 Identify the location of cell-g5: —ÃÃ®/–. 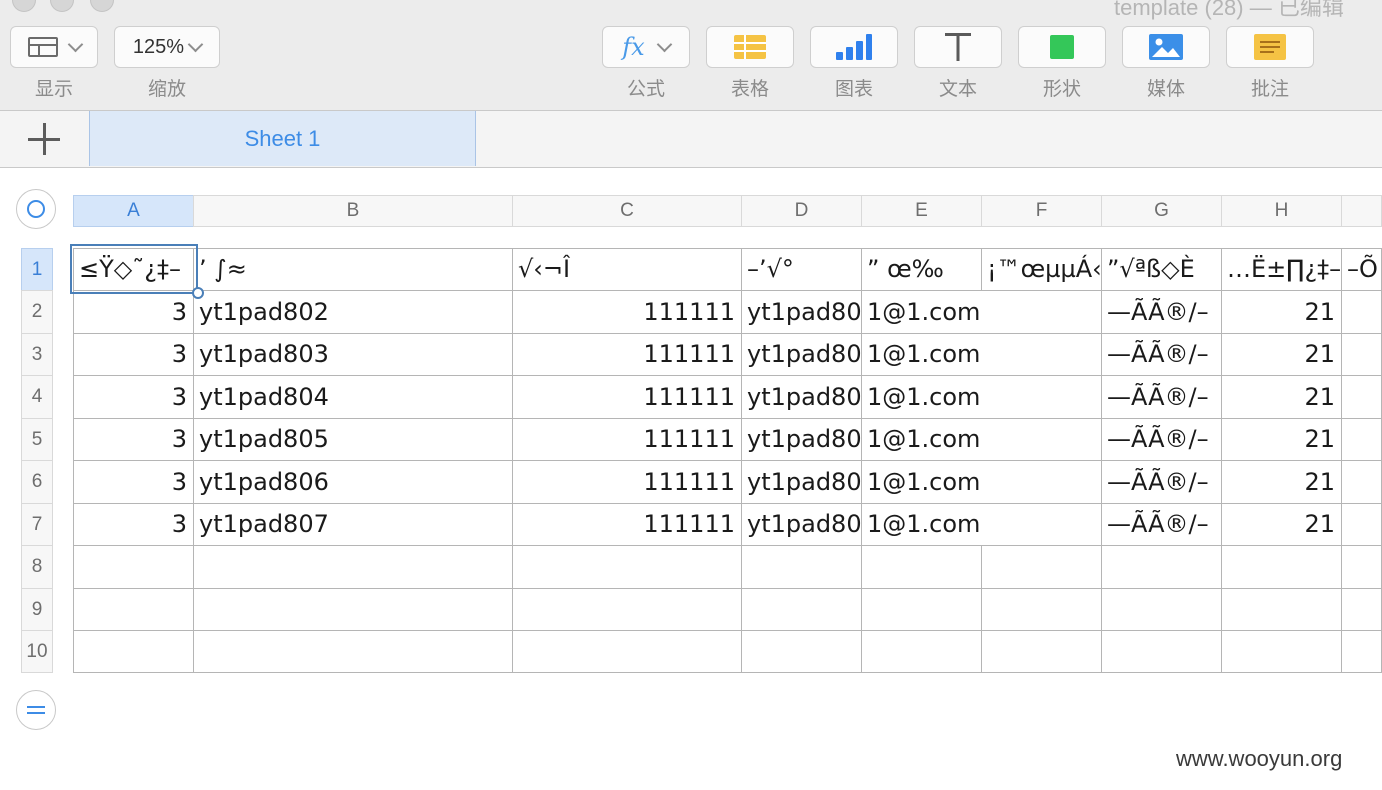
(1161, 439).